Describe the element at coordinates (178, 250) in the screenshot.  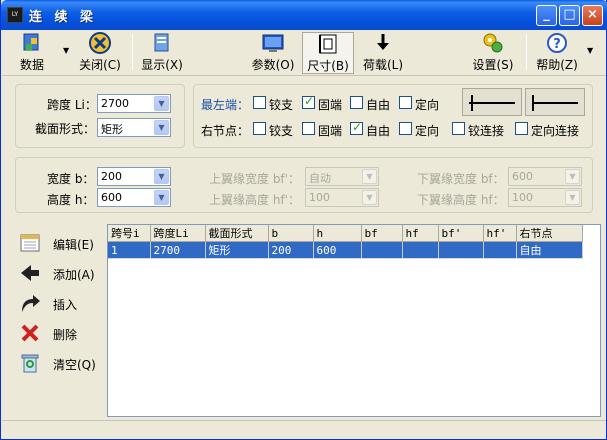
I see `table-cell: 2700` at that location.